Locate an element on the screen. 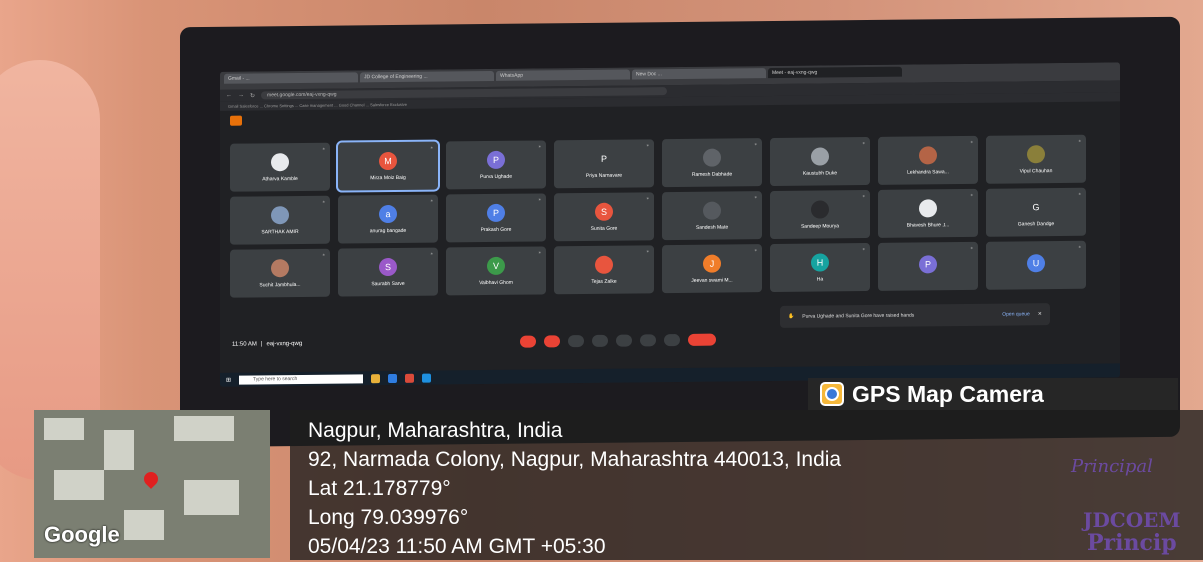 This screenshot has width=1203, height=562. participant-tile: ⁎ P Priya Narnavare is located at coordinates (604, 164).